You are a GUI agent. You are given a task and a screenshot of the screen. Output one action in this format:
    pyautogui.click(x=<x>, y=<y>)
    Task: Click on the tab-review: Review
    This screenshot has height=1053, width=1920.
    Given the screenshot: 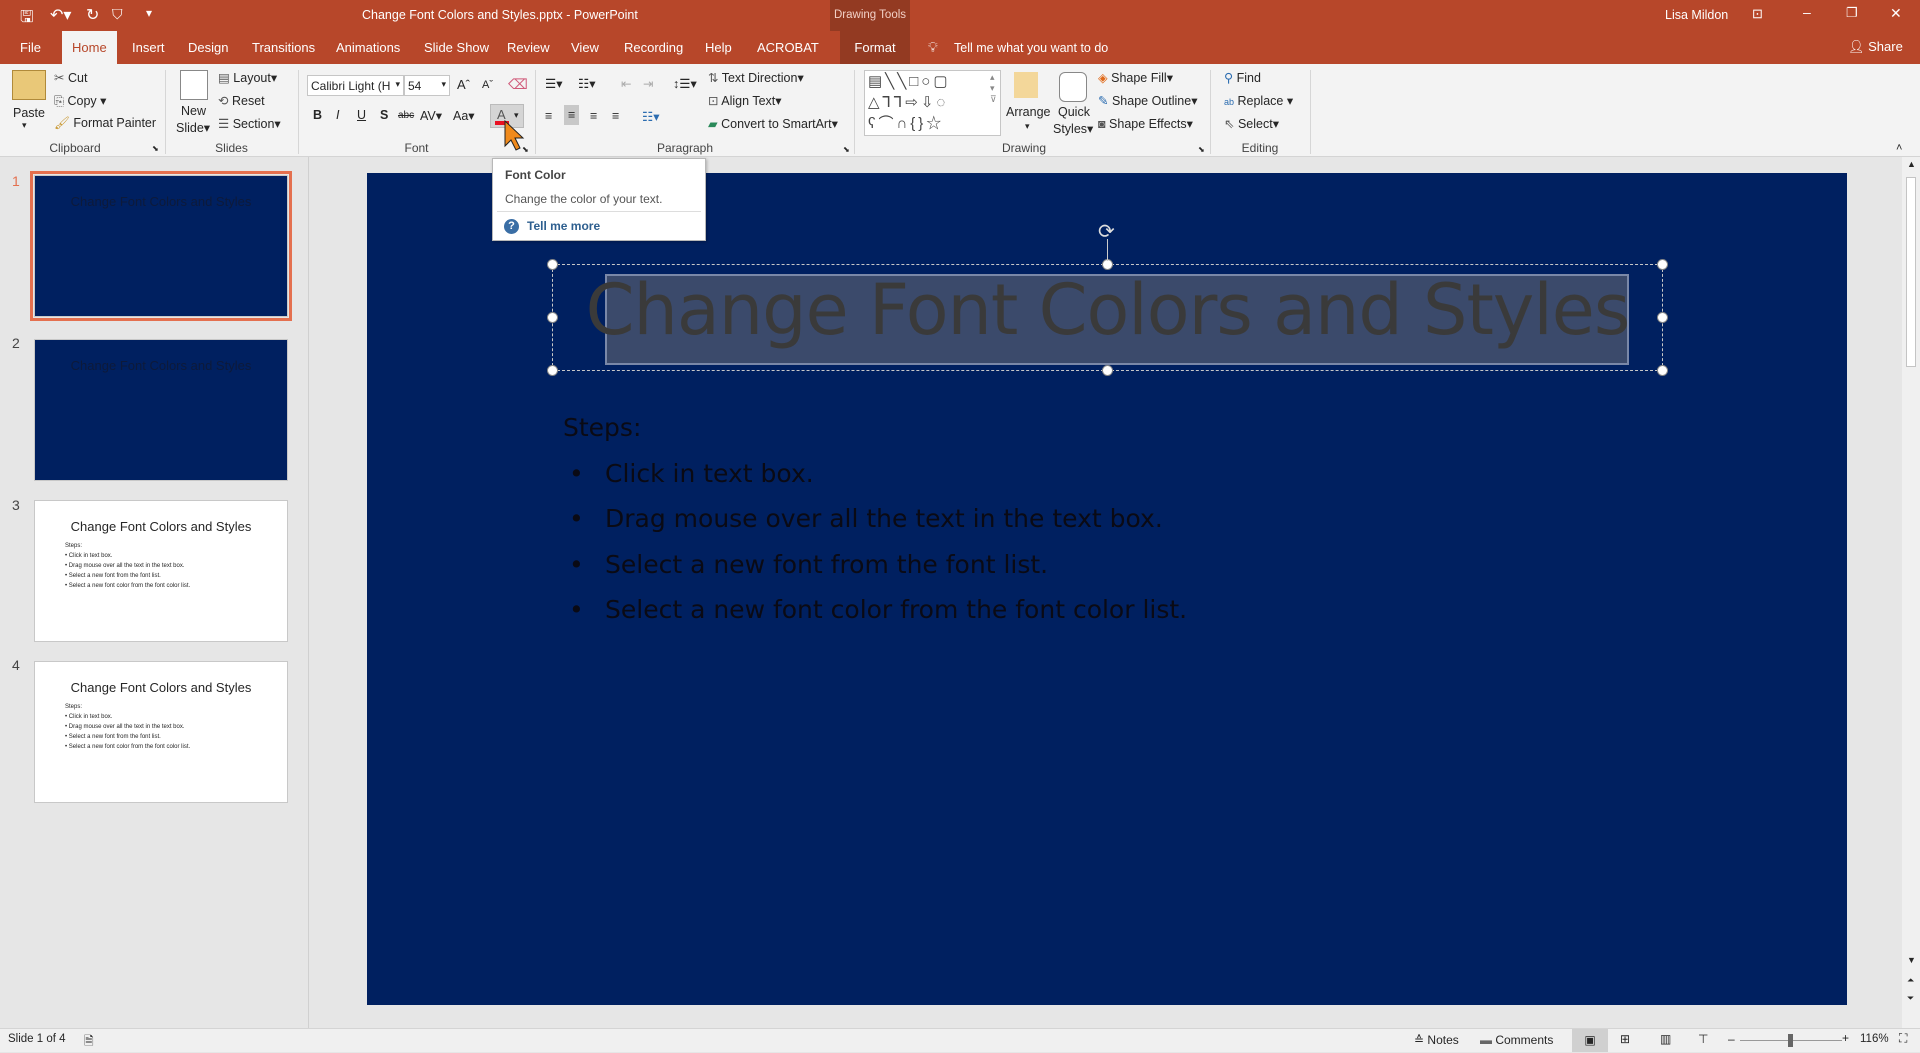 What is the action you would take?
    pyautogui.click(x=528, y=47)
    